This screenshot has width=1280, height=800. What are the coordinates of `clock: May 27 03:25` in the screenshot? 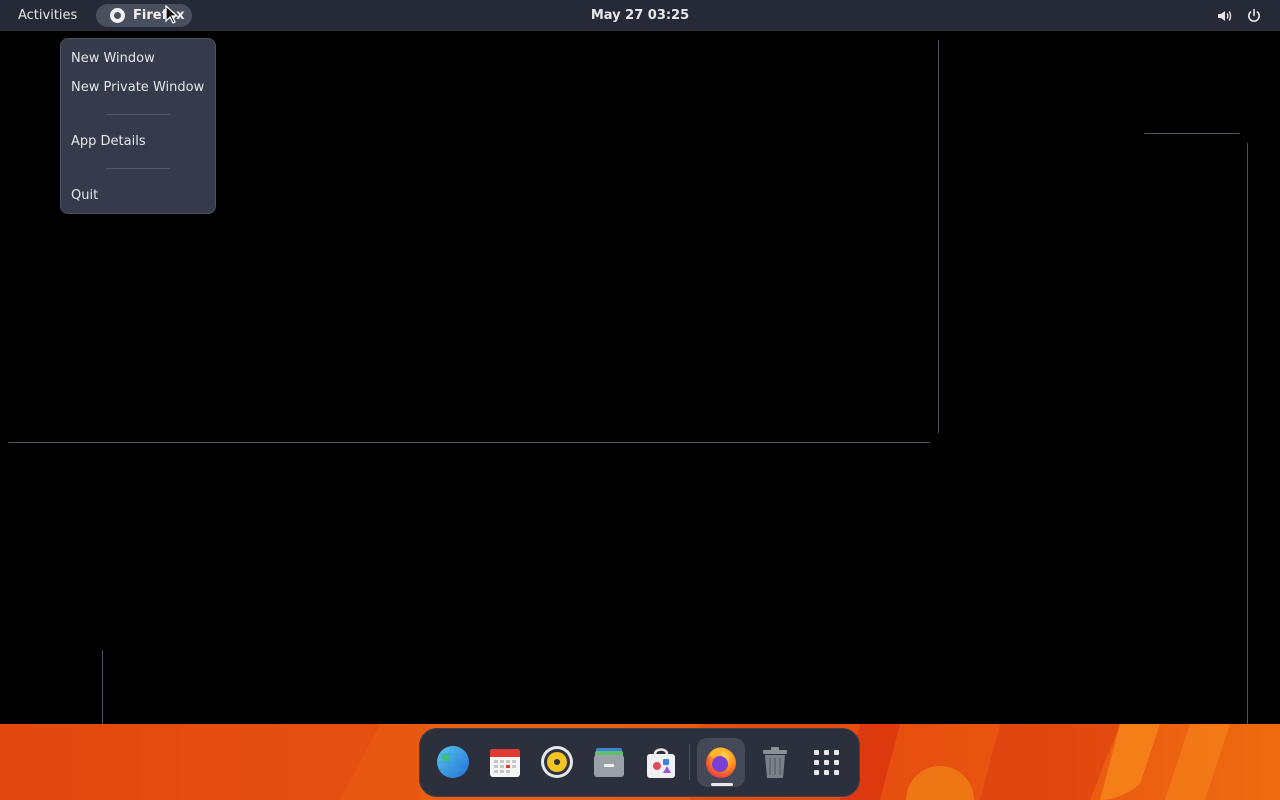 It's located at (640, 15).